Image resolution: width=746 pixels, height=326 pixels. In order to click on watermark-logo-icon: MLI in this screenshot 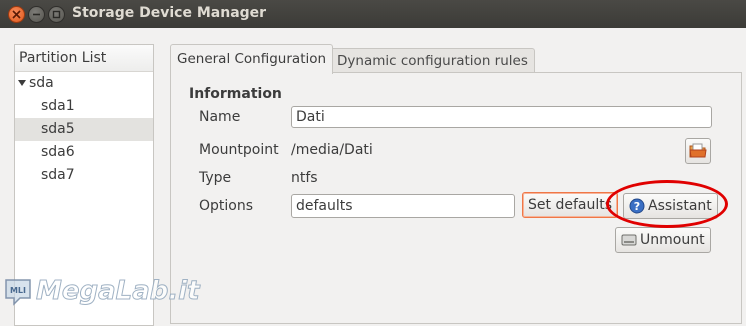, I will do `click(18, 292)`.